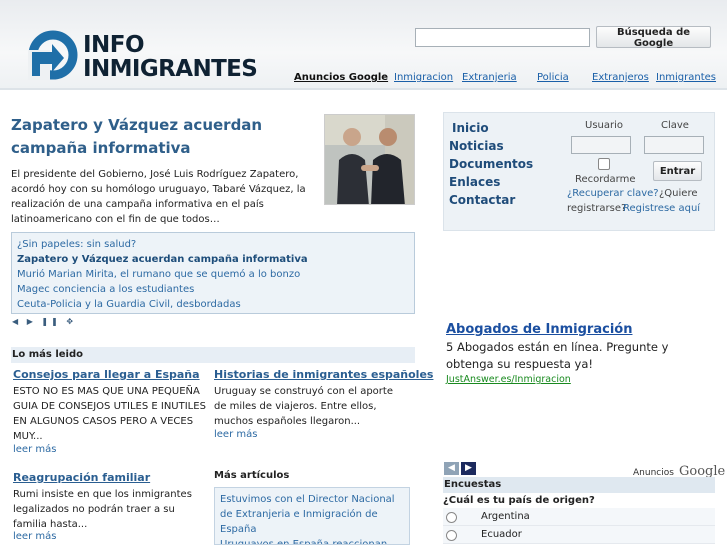  I want to click on article-title-historias: Historias de inmigrantes españoles, so click(323, 374).